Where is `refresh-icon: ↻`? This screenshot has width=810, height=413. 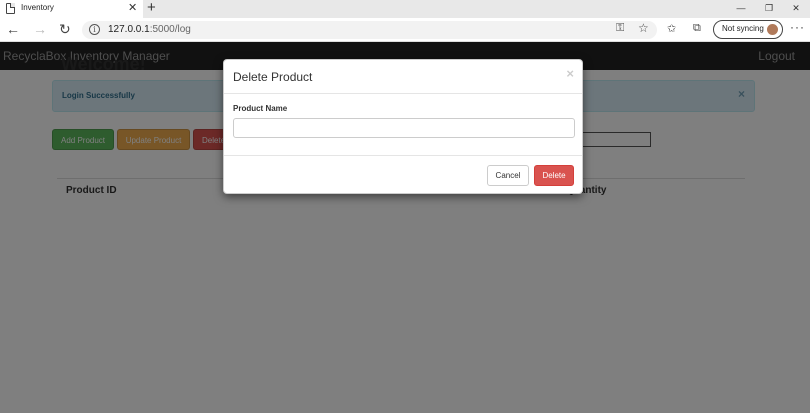
refresh-icon: ↻ is located at coordinates (65, 29).